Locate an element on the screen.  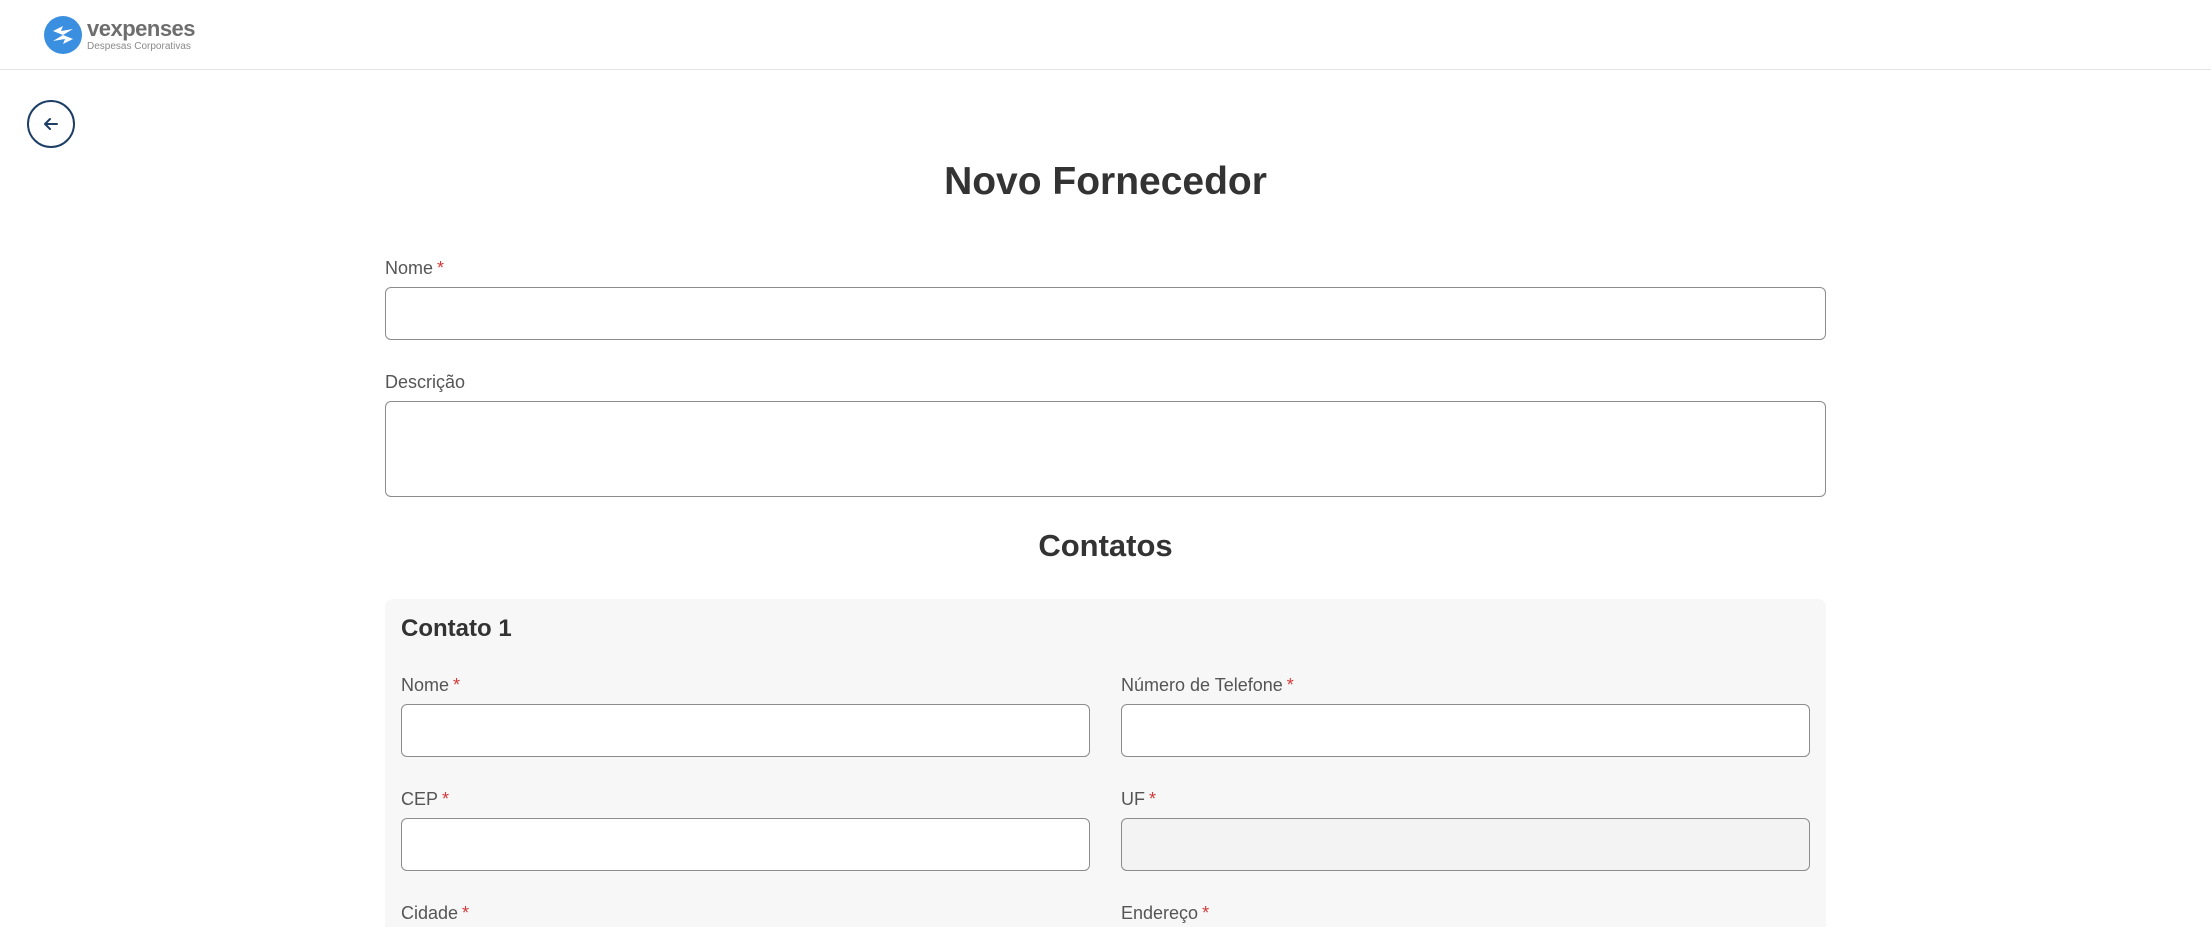
contact-cep-label: CEP * is located at coordinates (425, 799).